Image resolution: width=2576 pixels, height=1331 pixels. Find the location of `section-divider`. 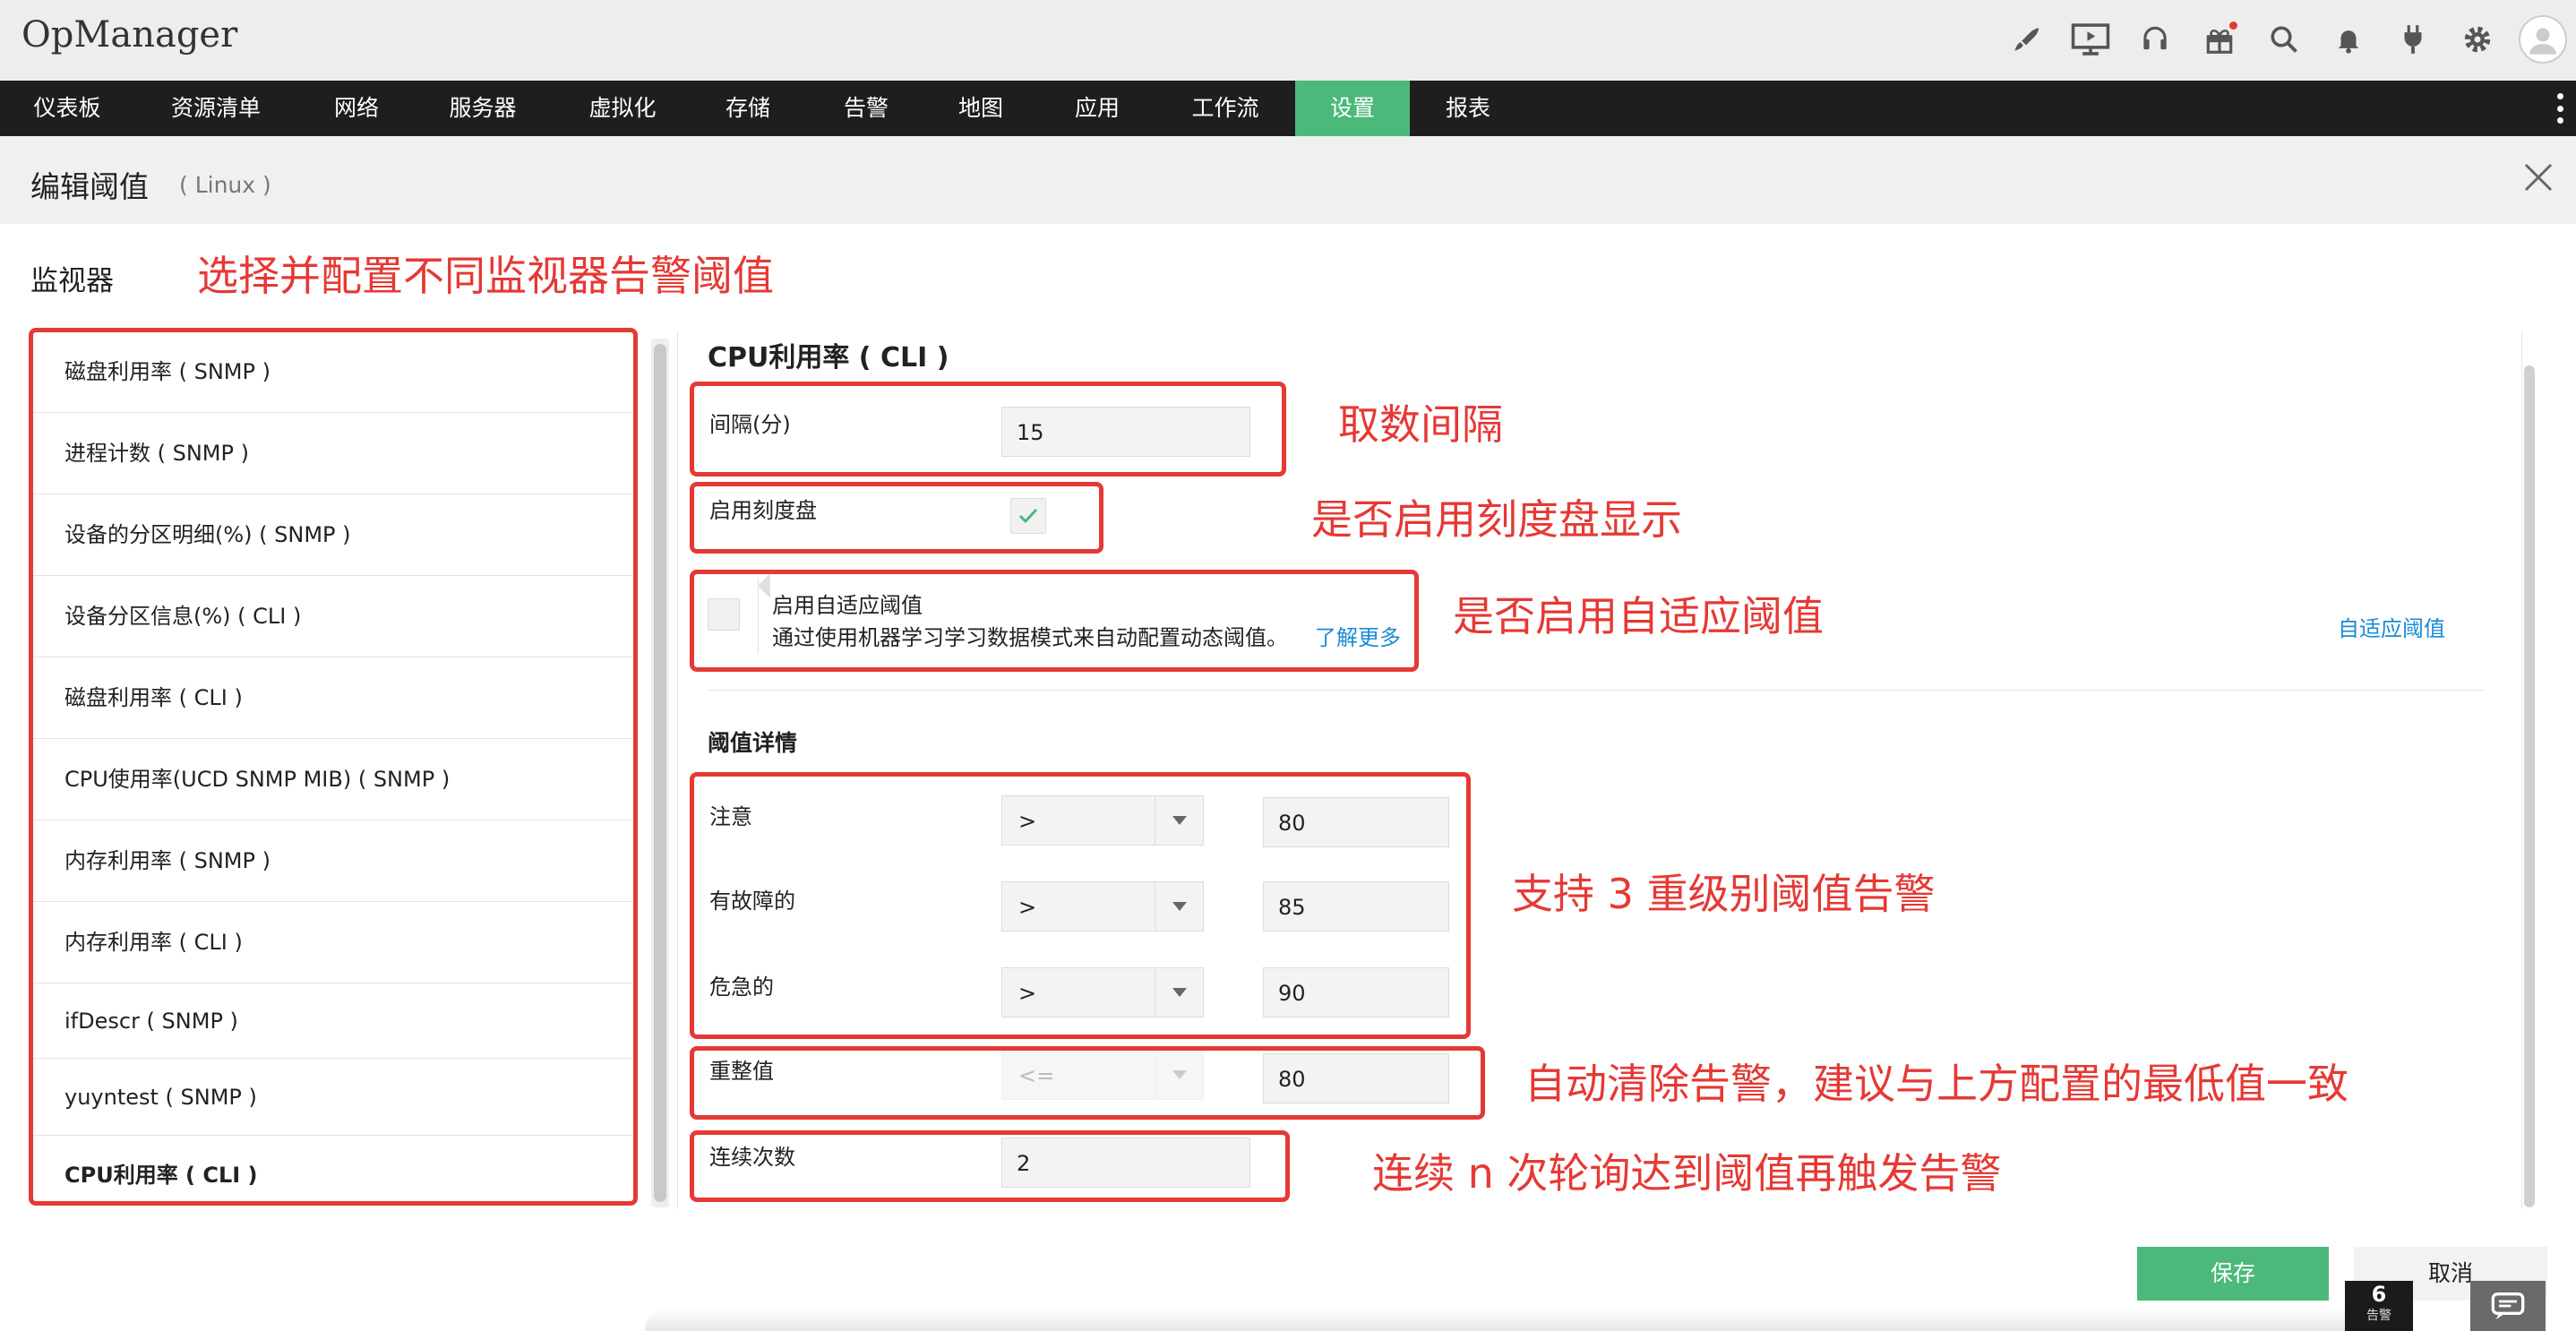

section-divider is located at coordinates (1596, 690).